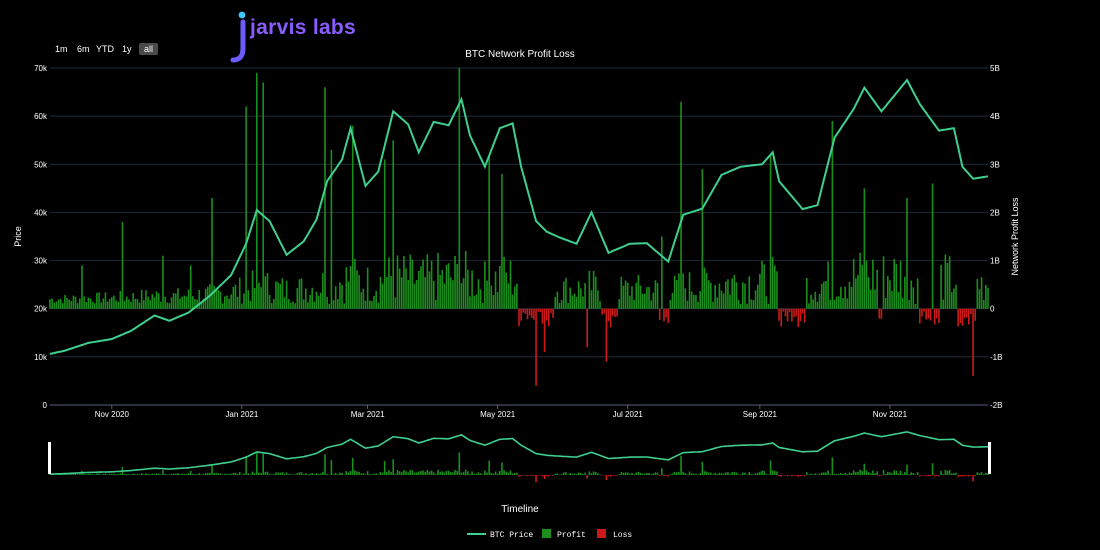  I want to click on x-tick-label: Mar 2021, so click(368, 414).